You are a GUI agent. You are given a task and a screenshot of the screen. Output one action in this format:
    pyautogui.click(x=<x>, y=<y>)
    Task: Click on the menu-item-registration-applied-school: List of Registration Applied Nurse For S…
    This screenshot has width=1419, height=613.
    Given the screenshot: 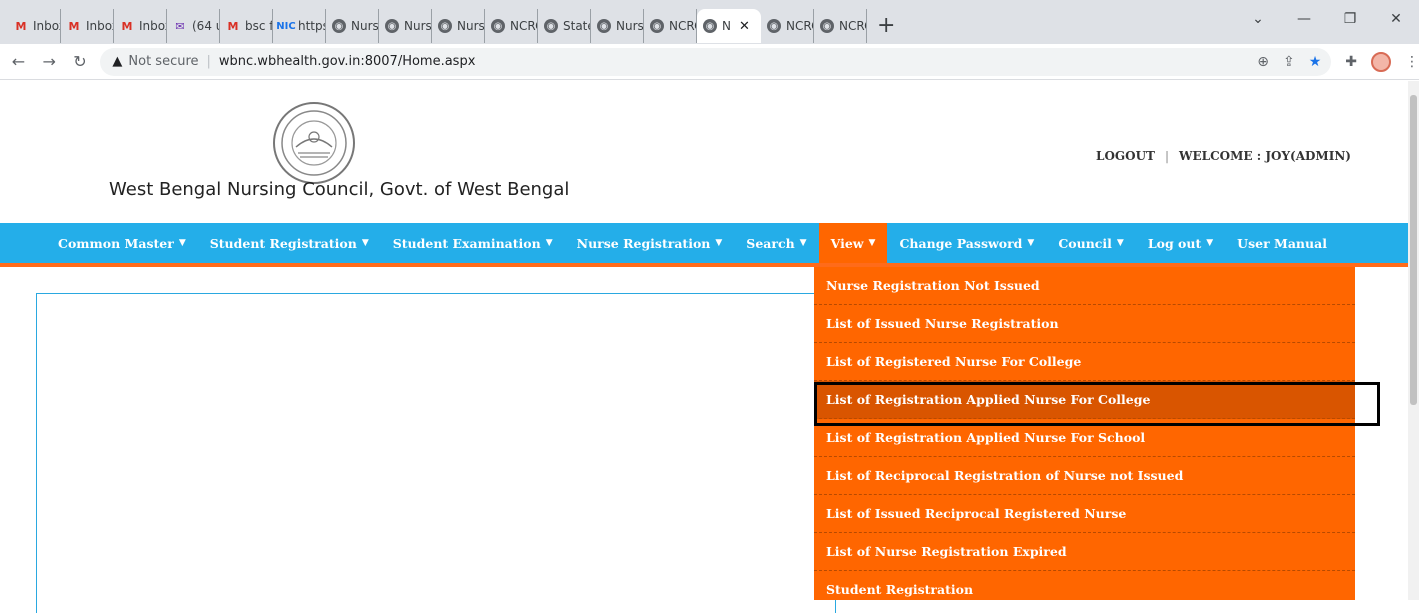 What is the action you would take?
    pyautogui.click(x=1084, y=438)
    